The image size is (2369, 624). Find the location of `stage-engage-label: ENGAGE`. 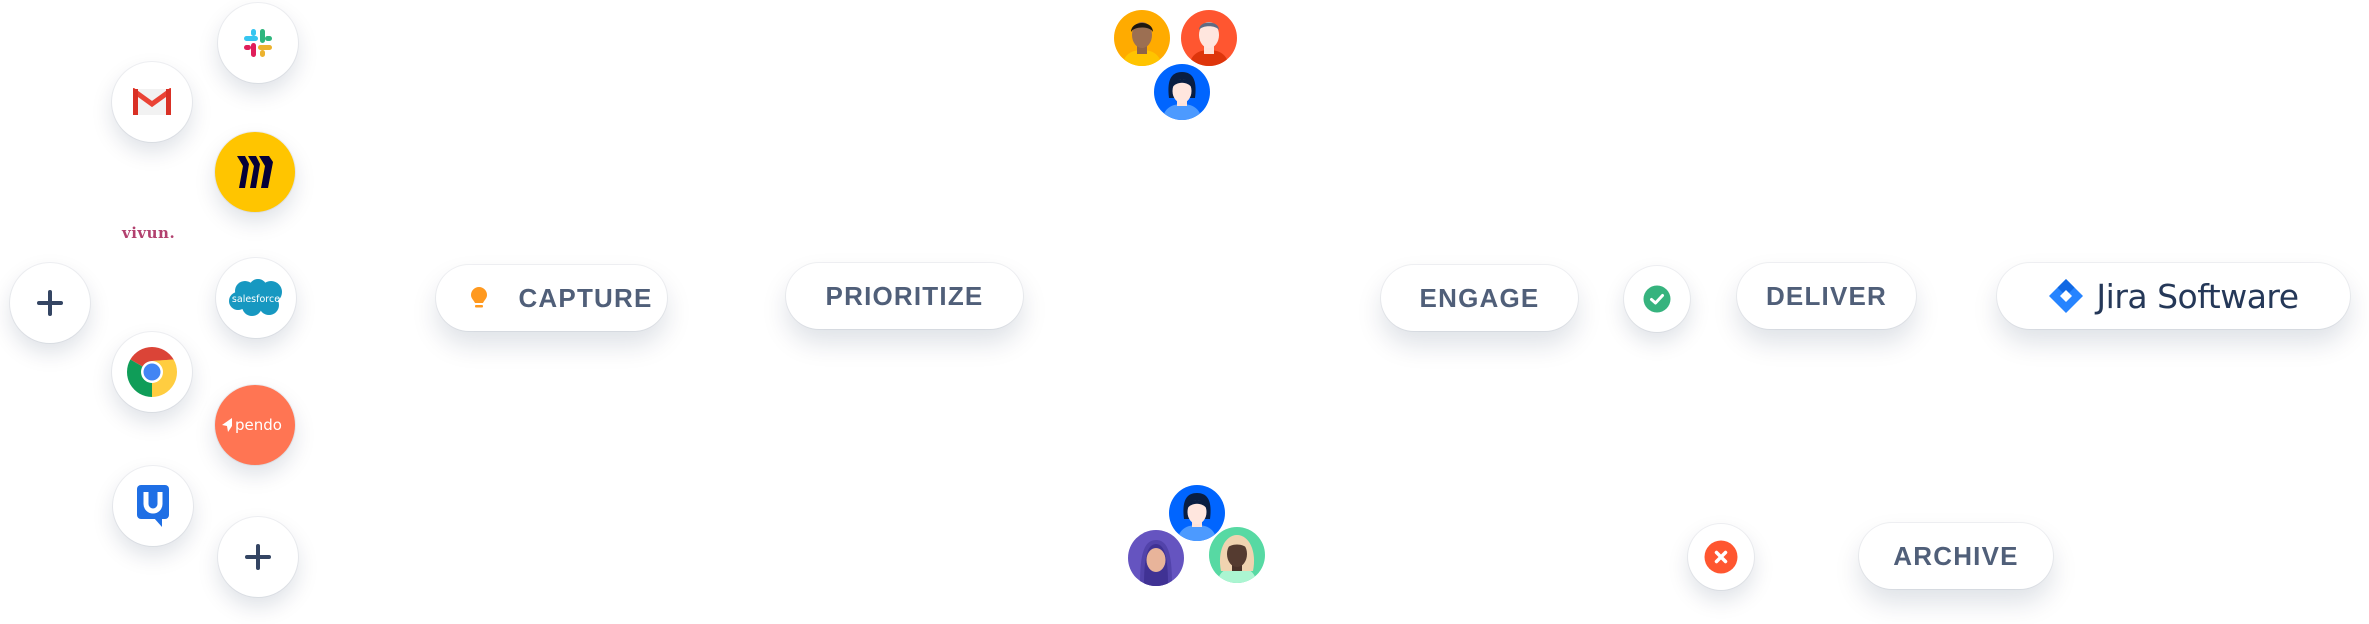

stage-engage-label: ENGAGE is located at coordinates (1479, 297).